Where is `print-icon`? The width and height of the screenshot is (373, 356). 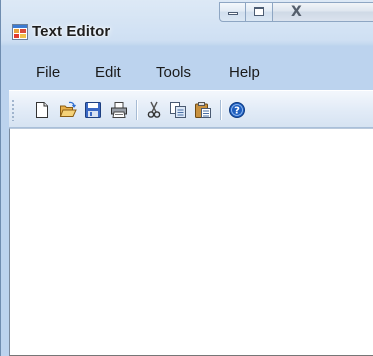 print-icon is located at coordinates (119, 110).